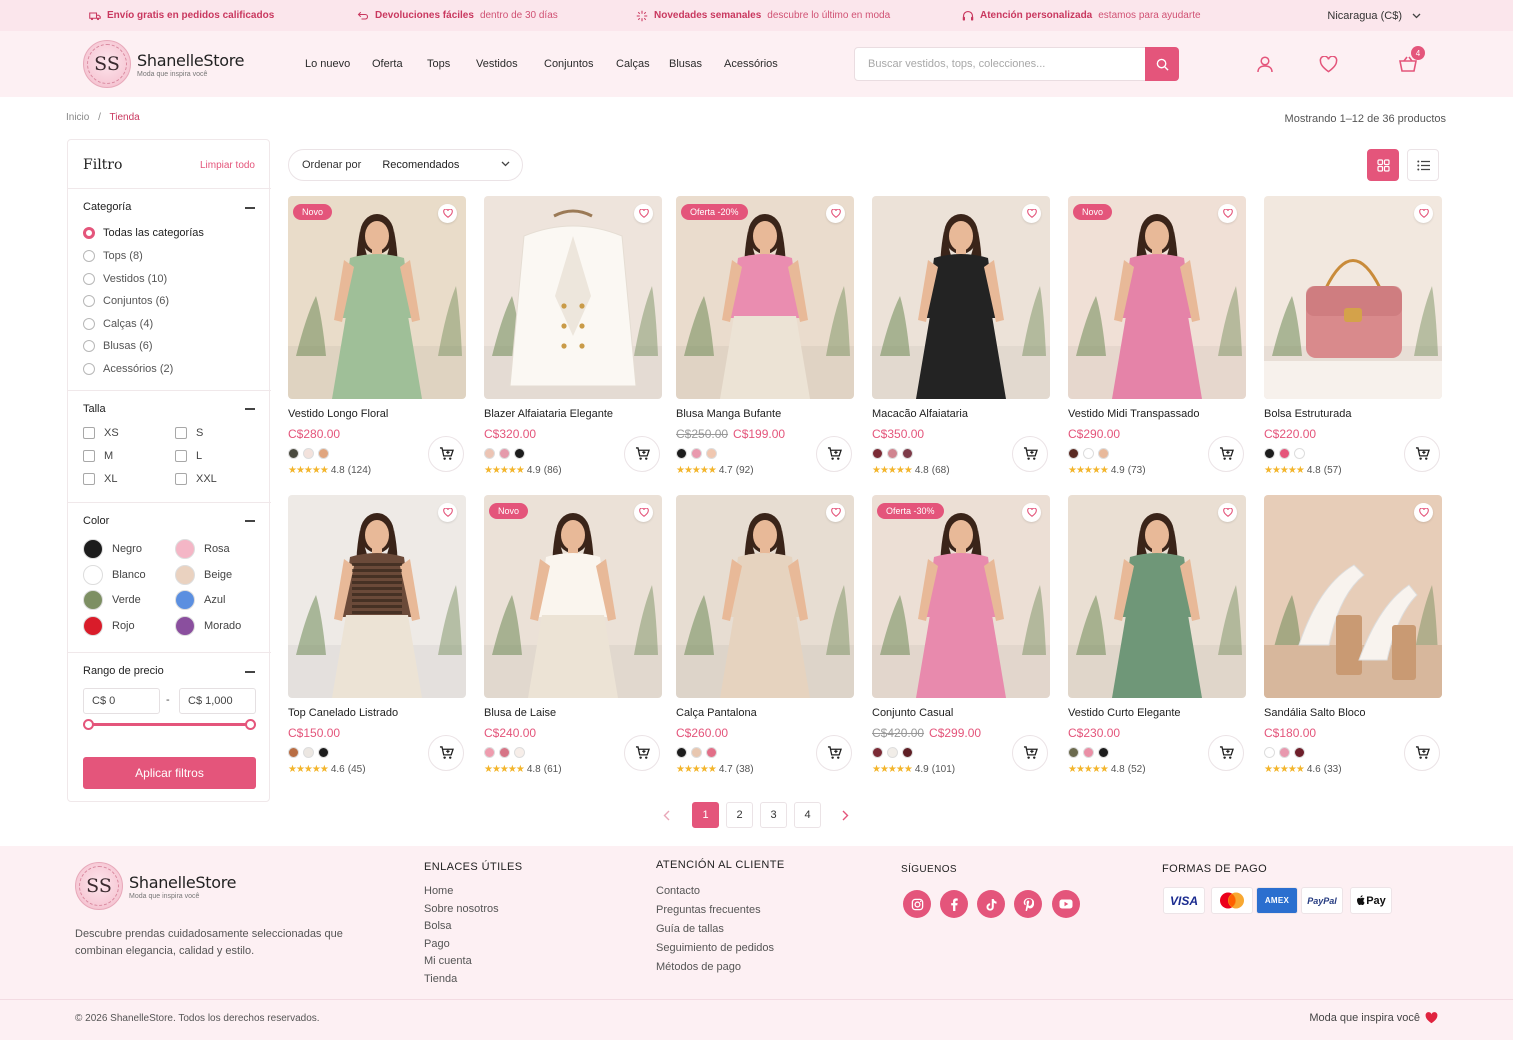 This screenshot has height=1040, width=1513. What do you see at coordinates (666, 815) in the screenshot?
I see `prev-page-button` at bounding box center [666, 815].